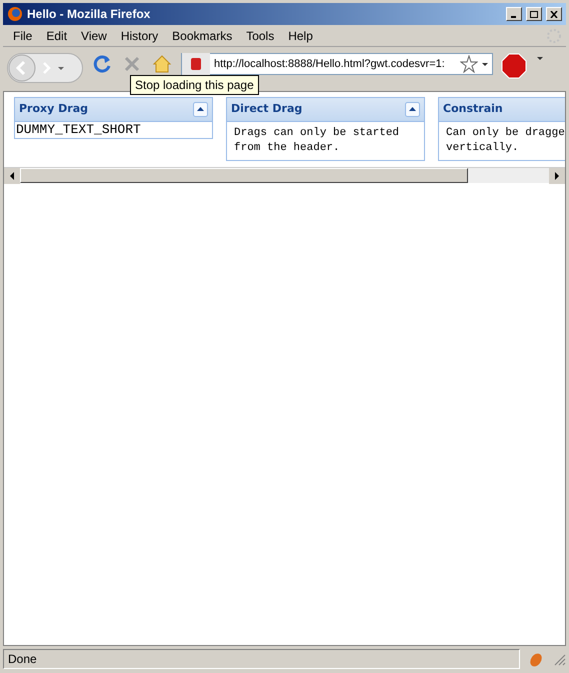  Describe the element at coordinates (102, 64) in the screenshot. I see `reload-icon` at that location.